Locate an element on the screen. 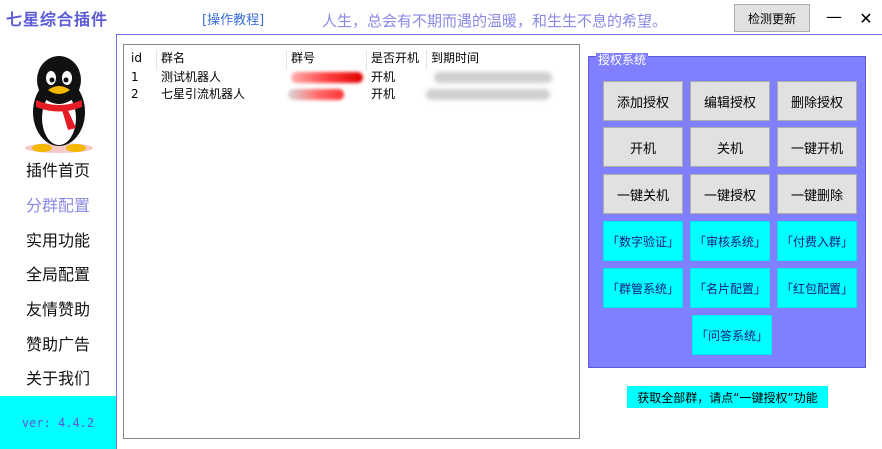 The width and height of the screenshot is (882, 449). sidebar-item-ads: 赞助广告 is located at coordinates (58, 342).